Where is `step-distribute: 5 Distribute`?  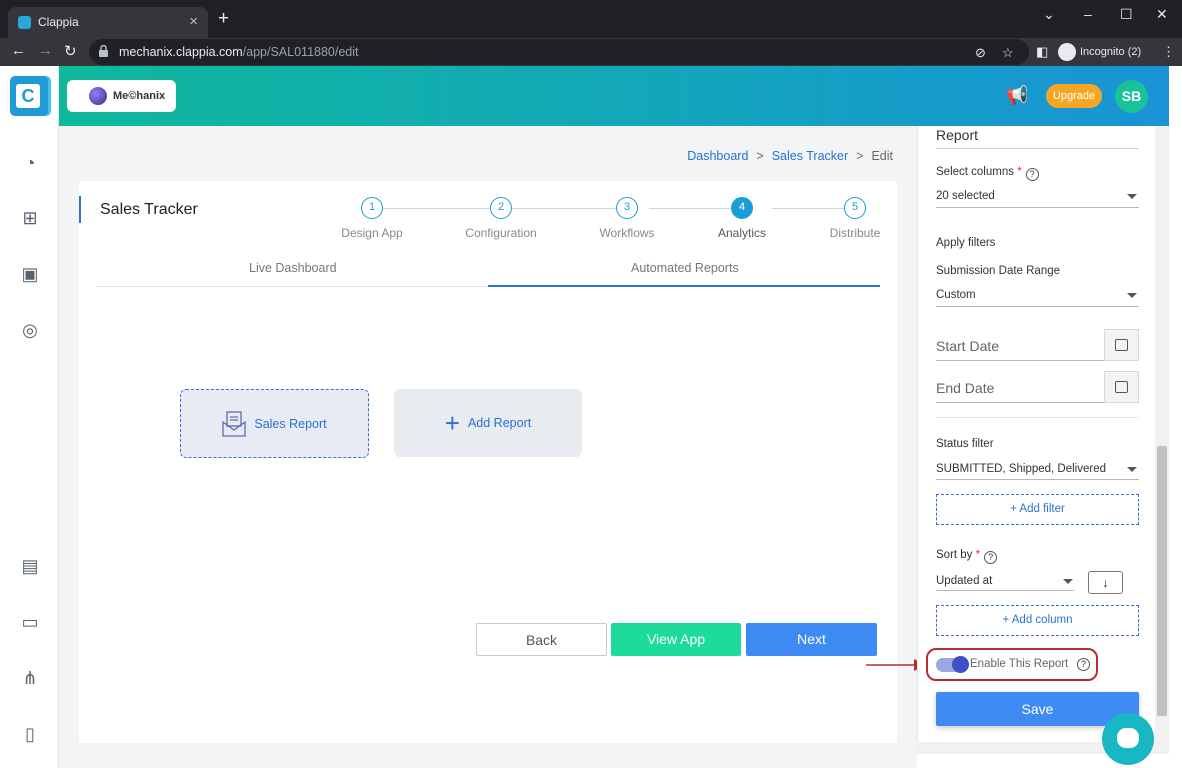 step-distribute: 5 Distribute is located at coordinates (855, 218).